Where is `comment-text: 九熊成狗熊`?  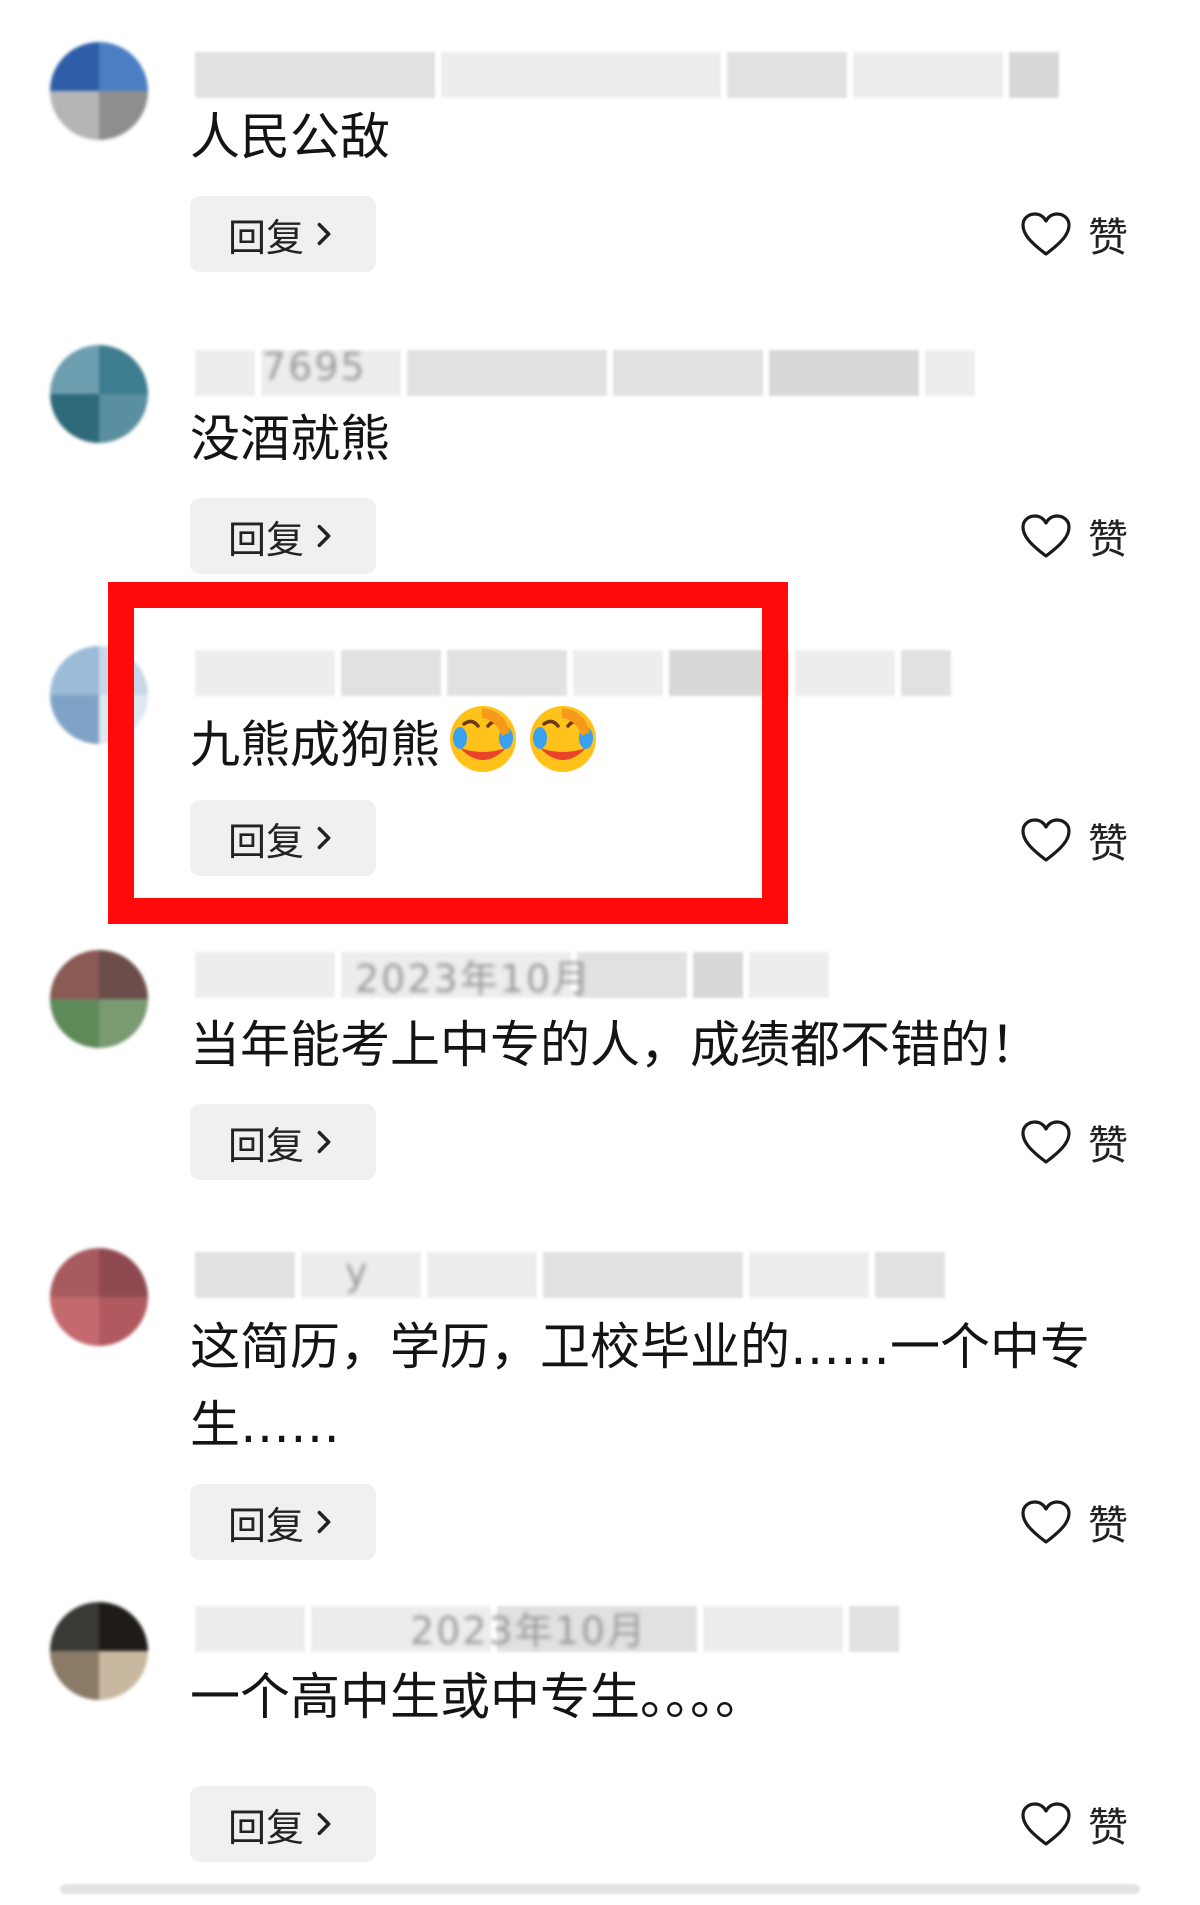
comment-text: 九熊成狗熊 is located at coordinates (665, 743).